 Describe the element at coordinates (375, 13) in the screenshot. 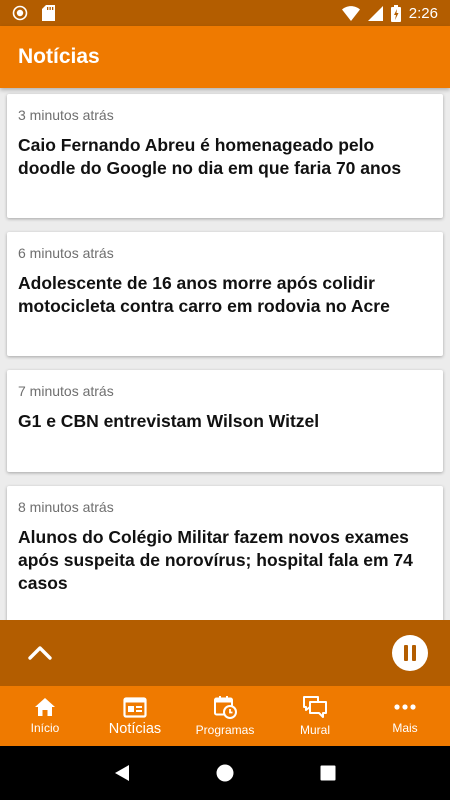

I see `signal-icon` at that location.